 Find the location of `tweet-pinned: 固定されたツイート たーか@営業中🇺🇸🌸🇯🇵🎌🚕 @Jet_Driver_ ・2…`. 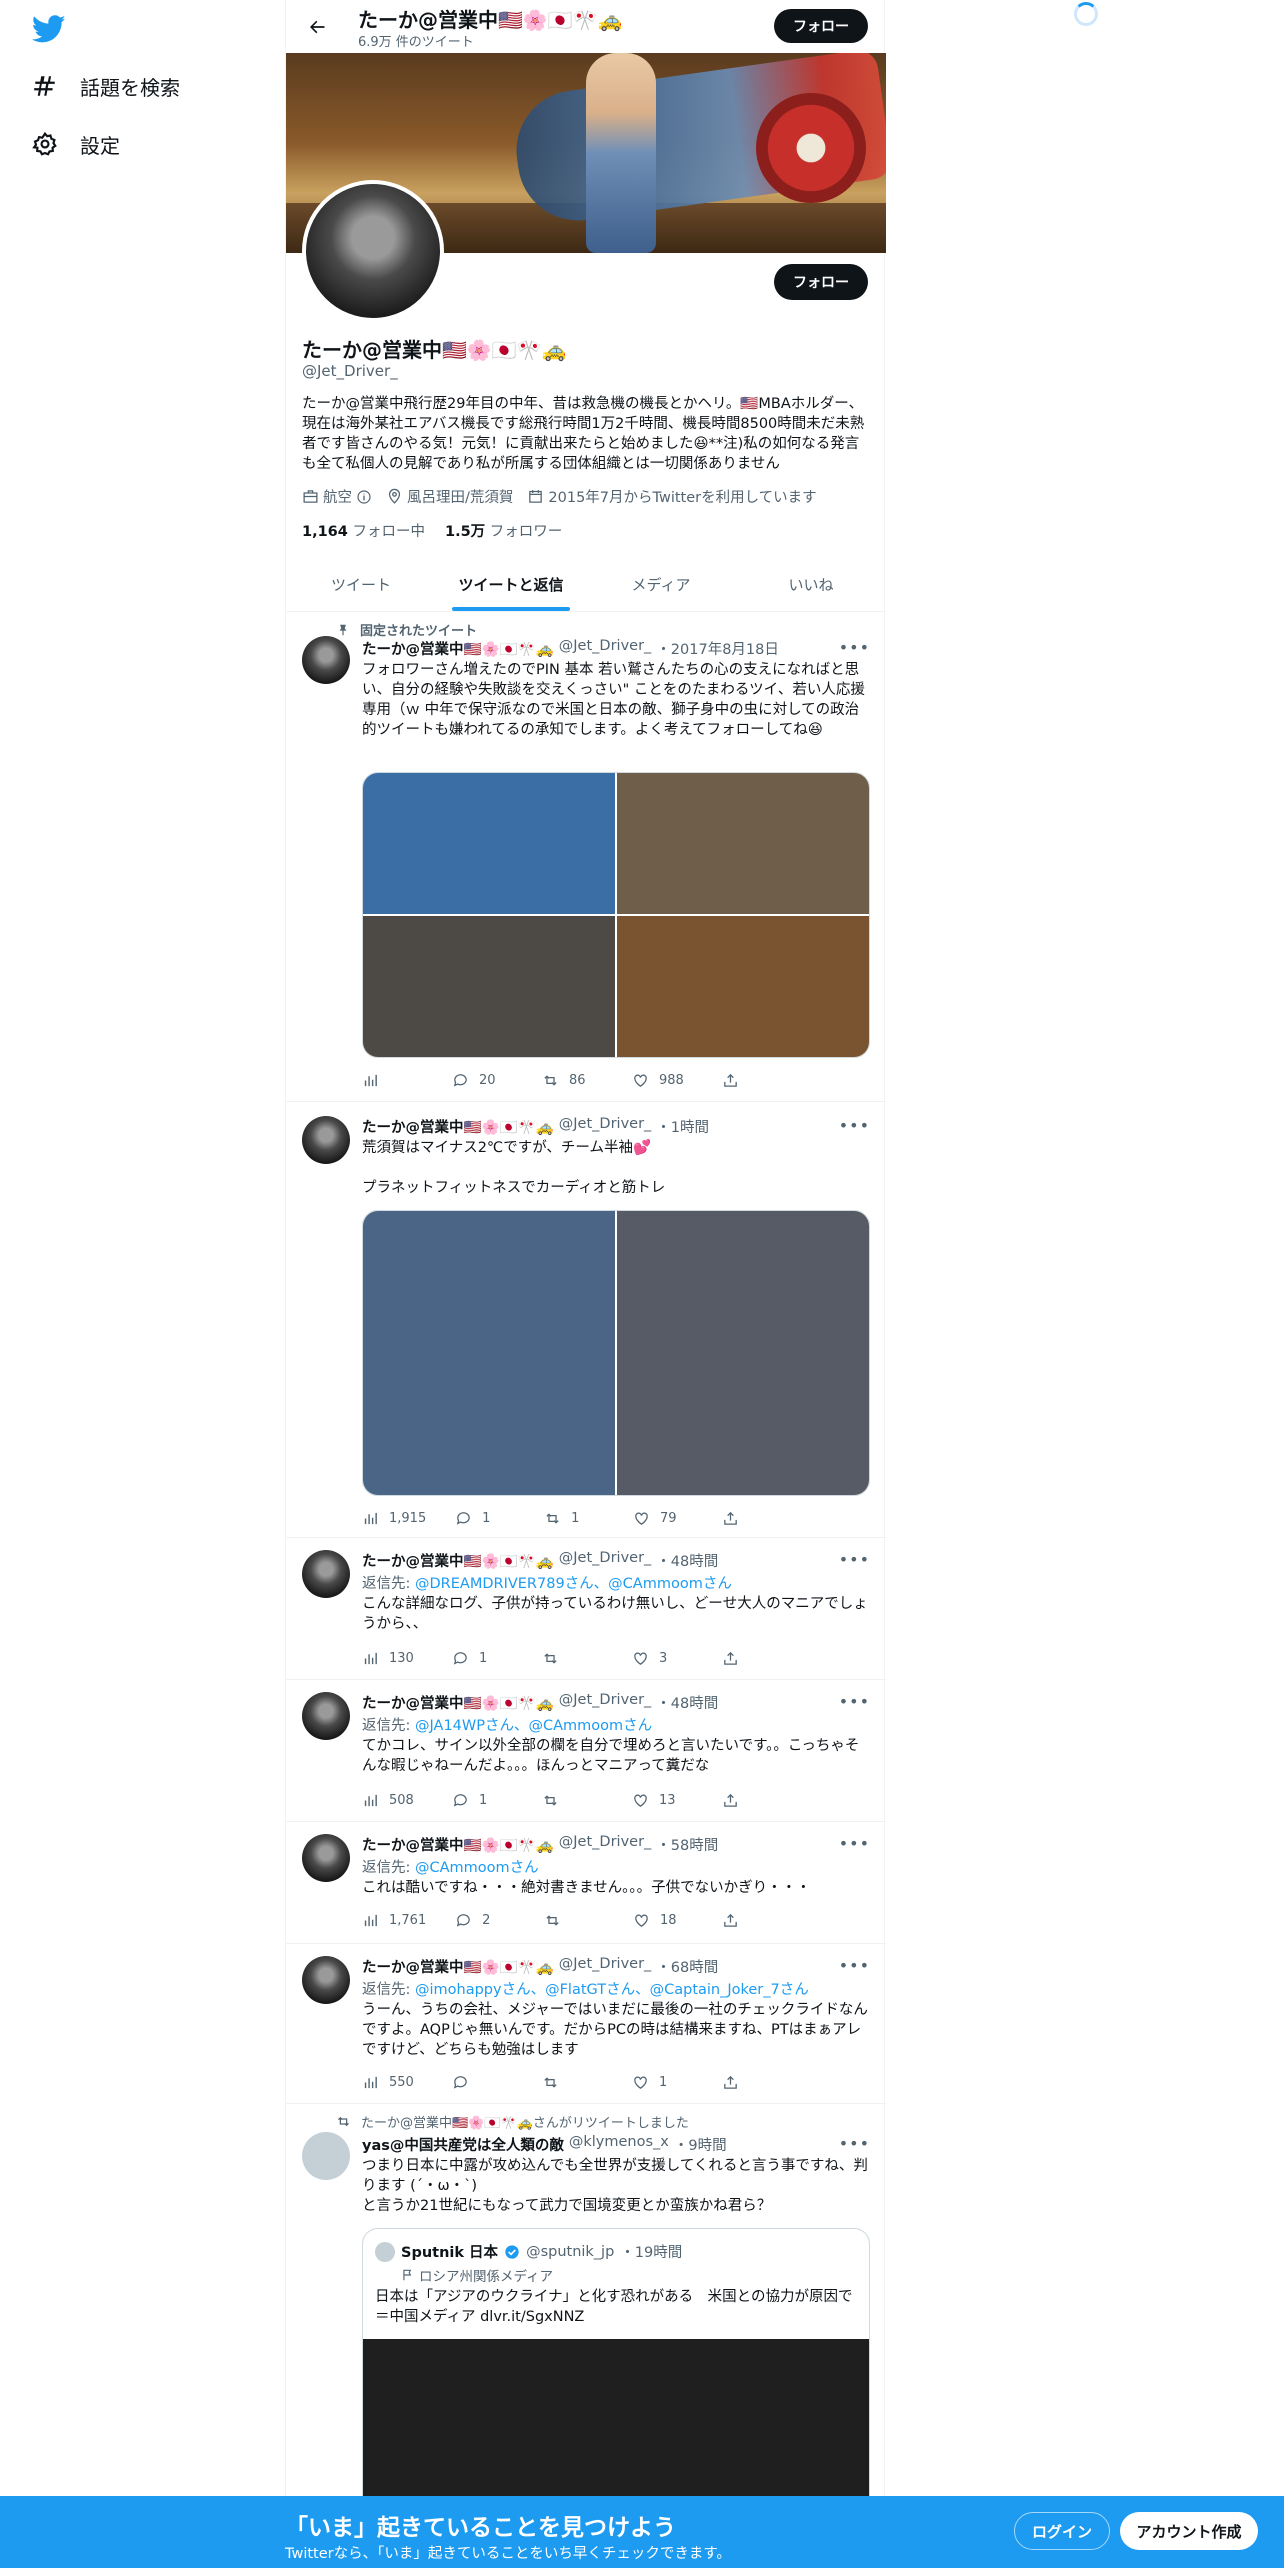

tweet-pinned: 固定されたツイート たーか@営業中🇺🇸🌸🇯🇵🎌🚕 @Jet_Driver_ ・2… is located at coordinates (586, 857).